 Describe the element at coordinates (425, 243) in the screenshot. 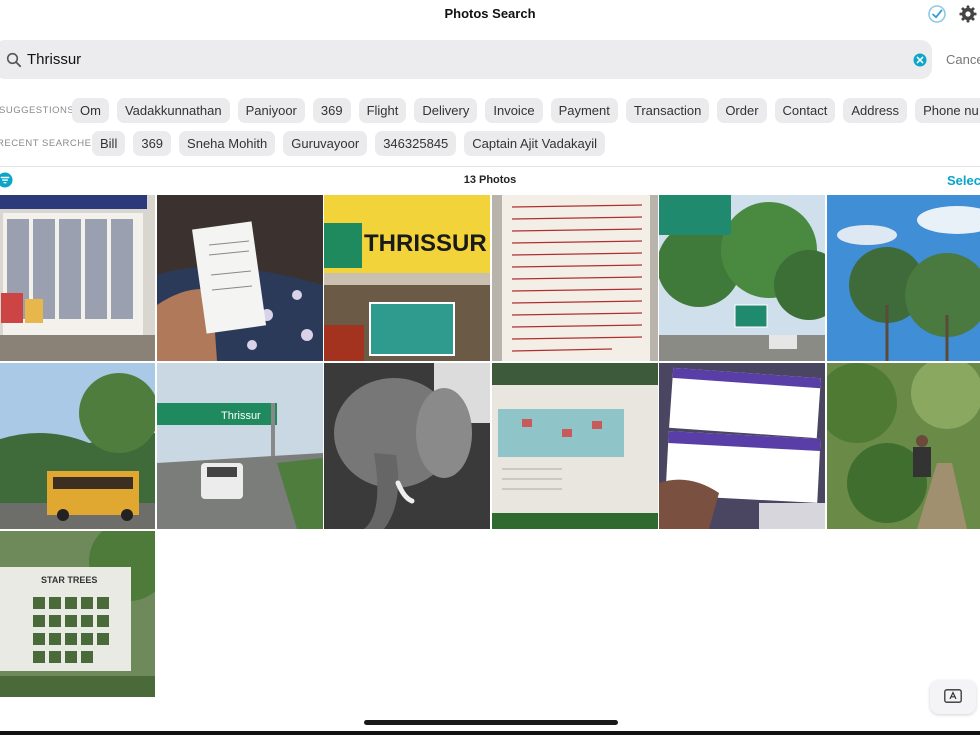

I see `sign-text: THRISSUR` at that location.